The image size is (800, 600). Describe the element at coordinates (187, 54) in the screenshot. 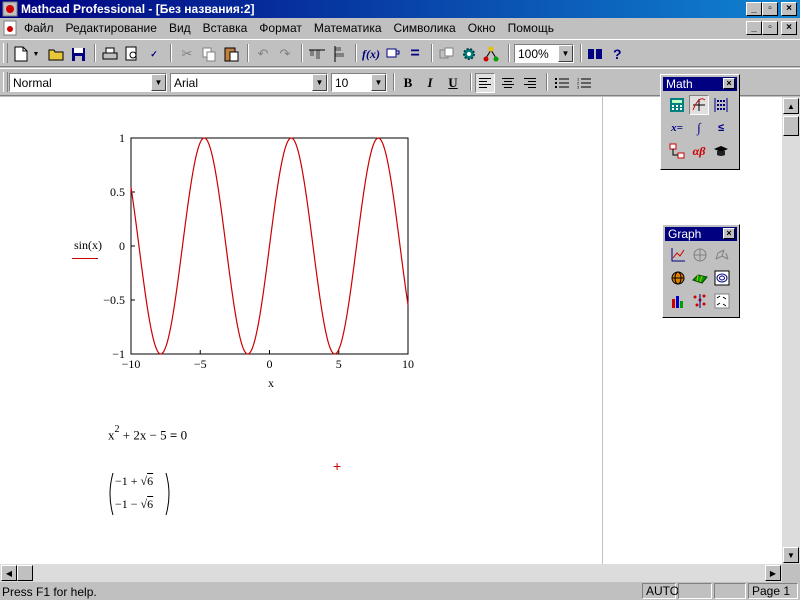

I see `cut-button: ✂` at that location.